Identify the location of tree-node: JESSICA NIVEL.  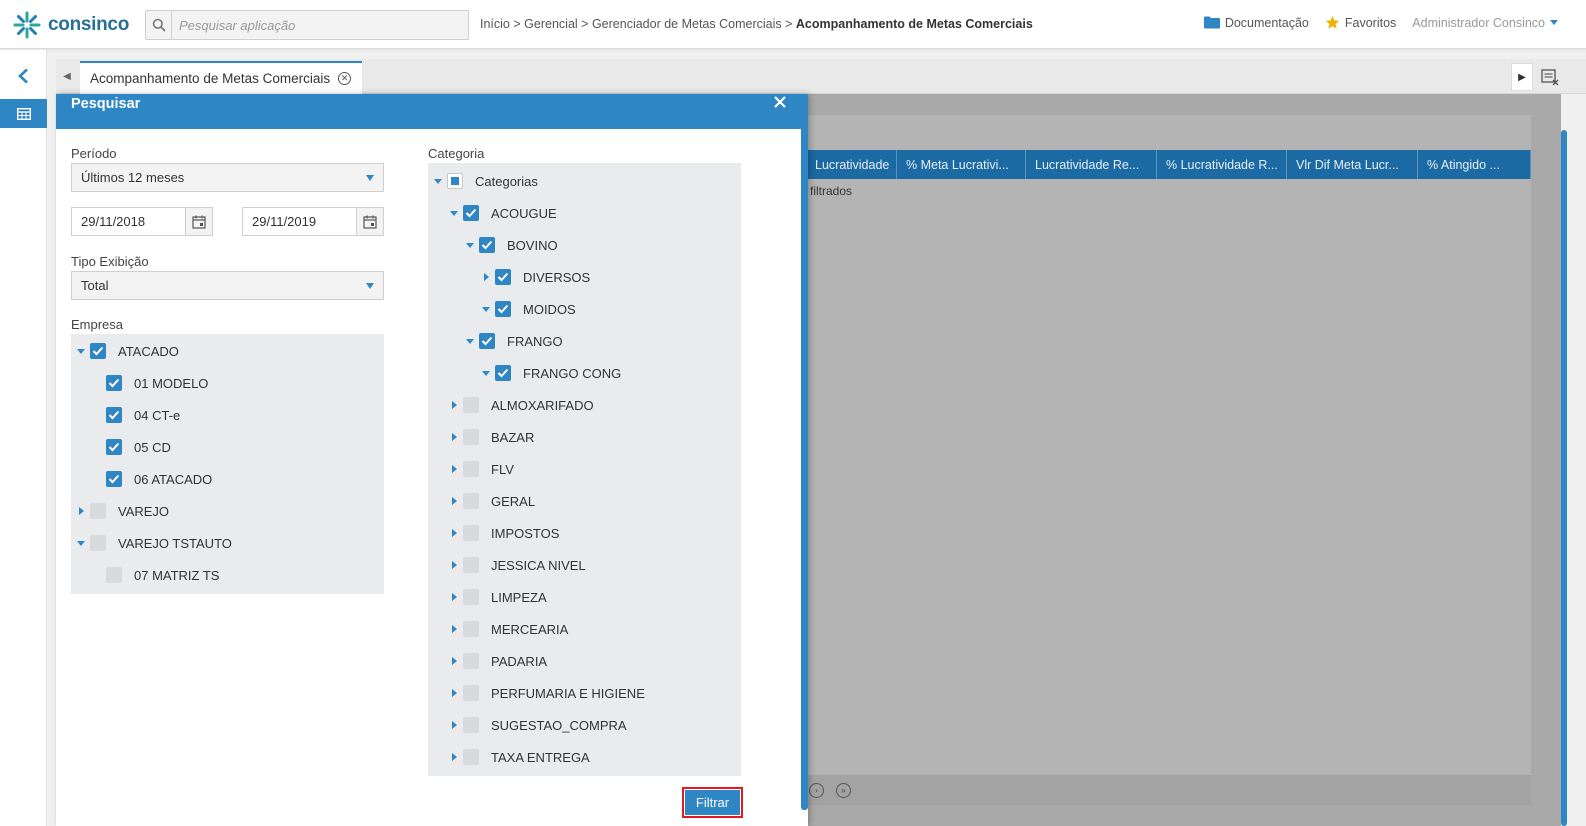
(517, 565).